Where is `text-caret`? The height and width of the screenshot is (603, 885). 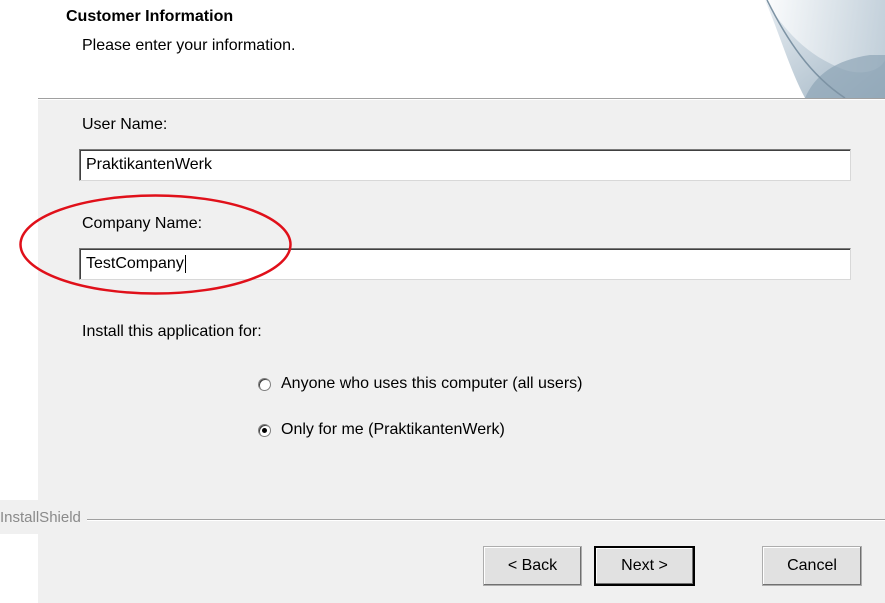
text-caret is located at coordinates (185, 263).